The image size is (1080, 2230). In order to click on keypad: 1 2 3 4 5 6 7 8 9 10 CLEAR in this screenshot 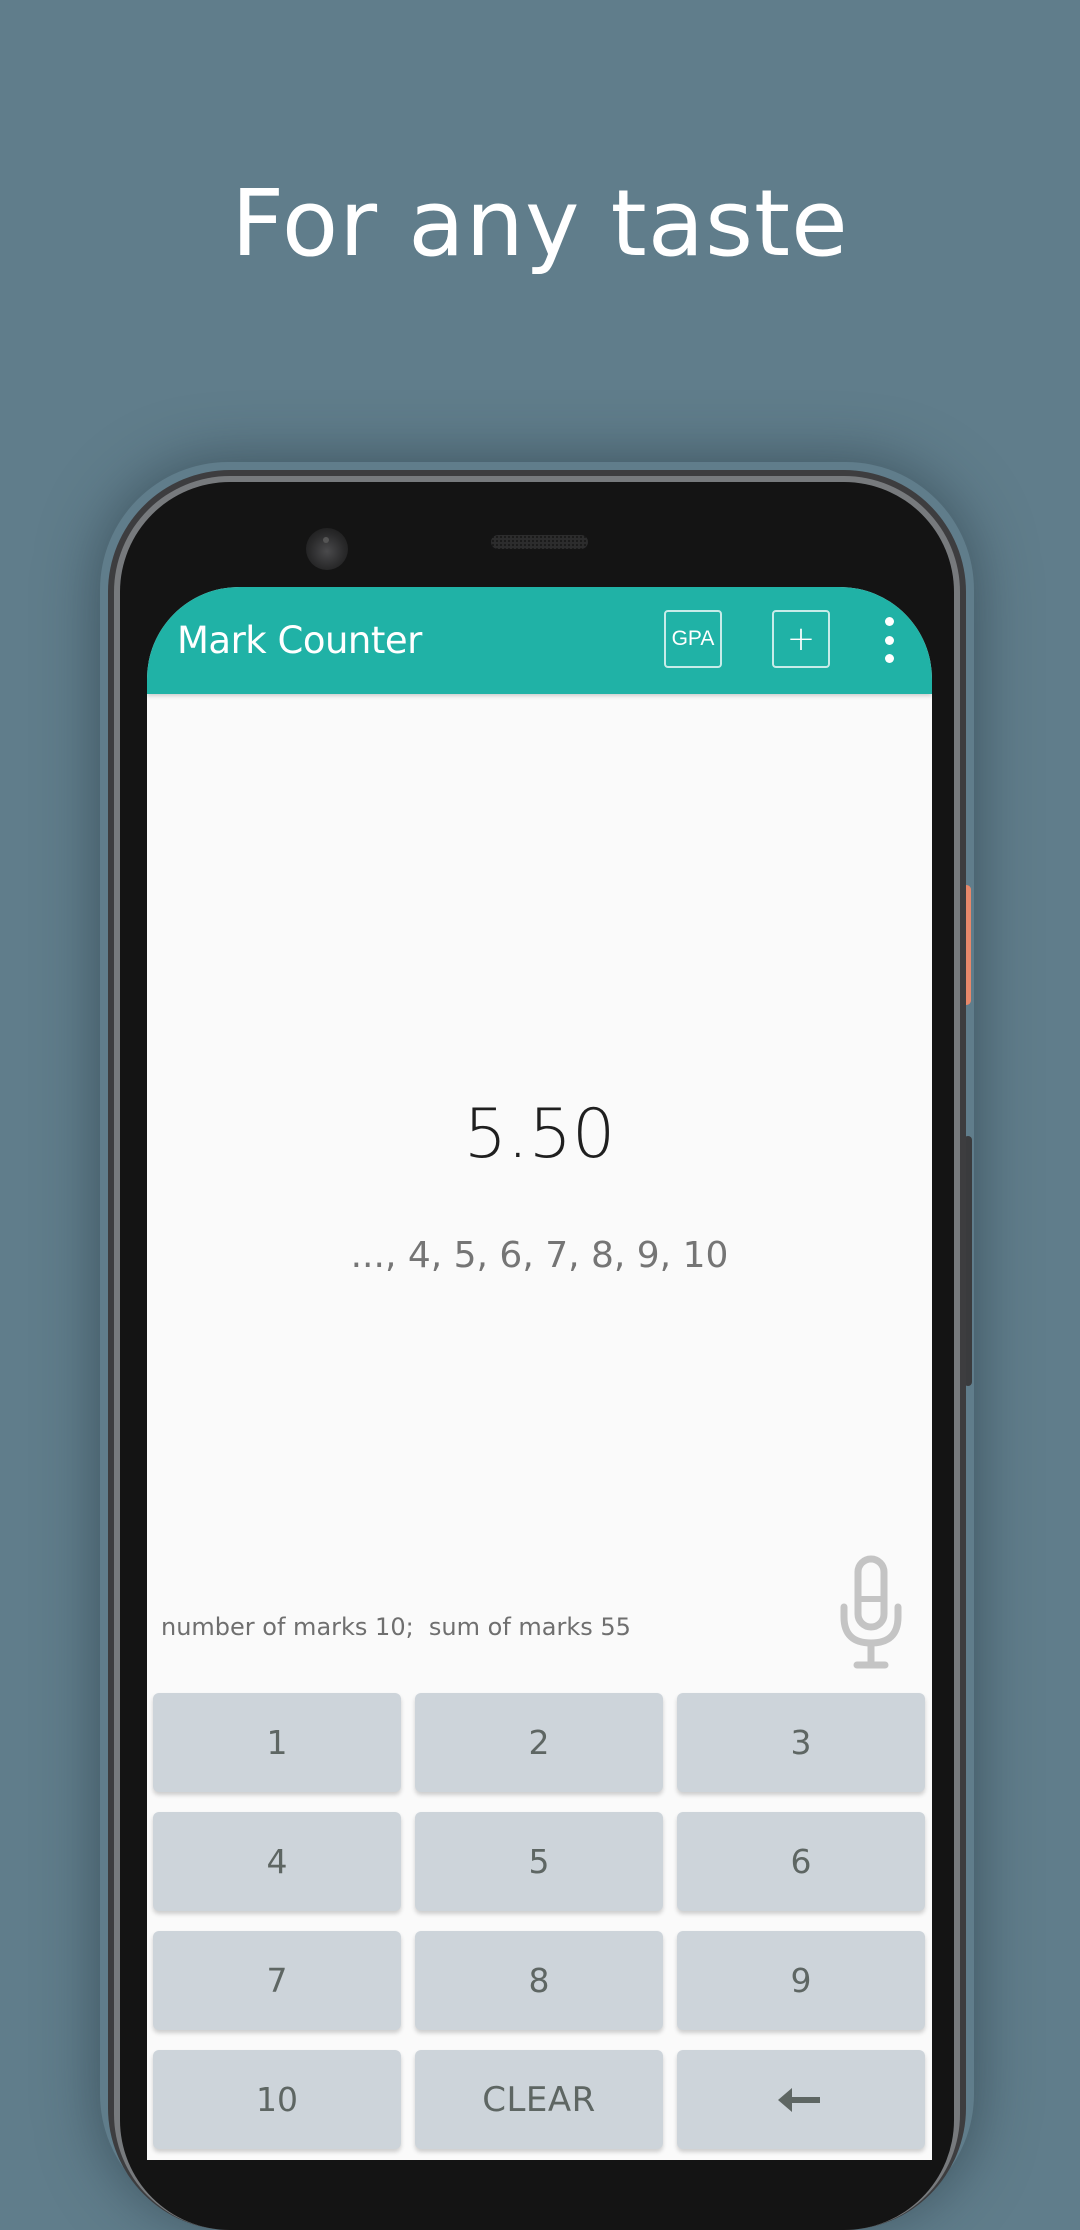, I will do `click(539, 1921)`.